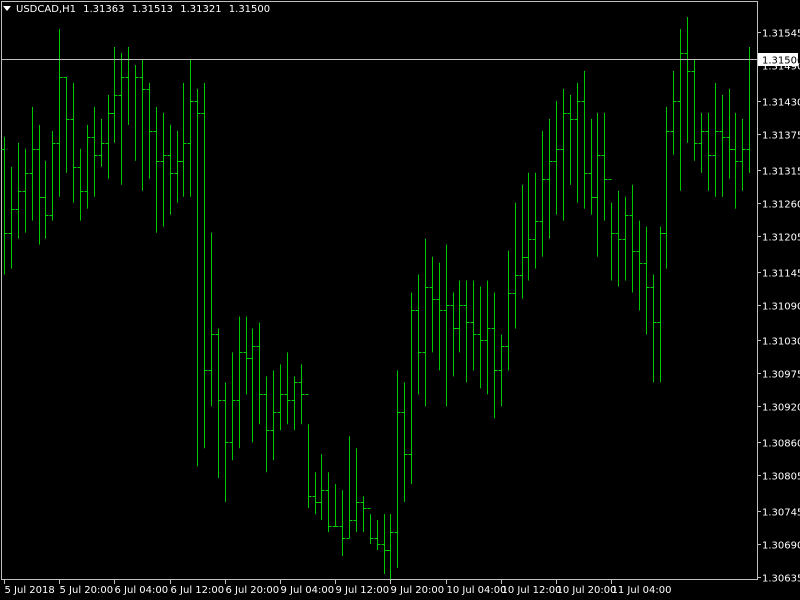 This screenshot has width=800, height=600. What do you see at coordinates (198, 590) in the screenshot?
I see `x-tick-label: 6 Jul 12:00` at bounding box center [198, 590].